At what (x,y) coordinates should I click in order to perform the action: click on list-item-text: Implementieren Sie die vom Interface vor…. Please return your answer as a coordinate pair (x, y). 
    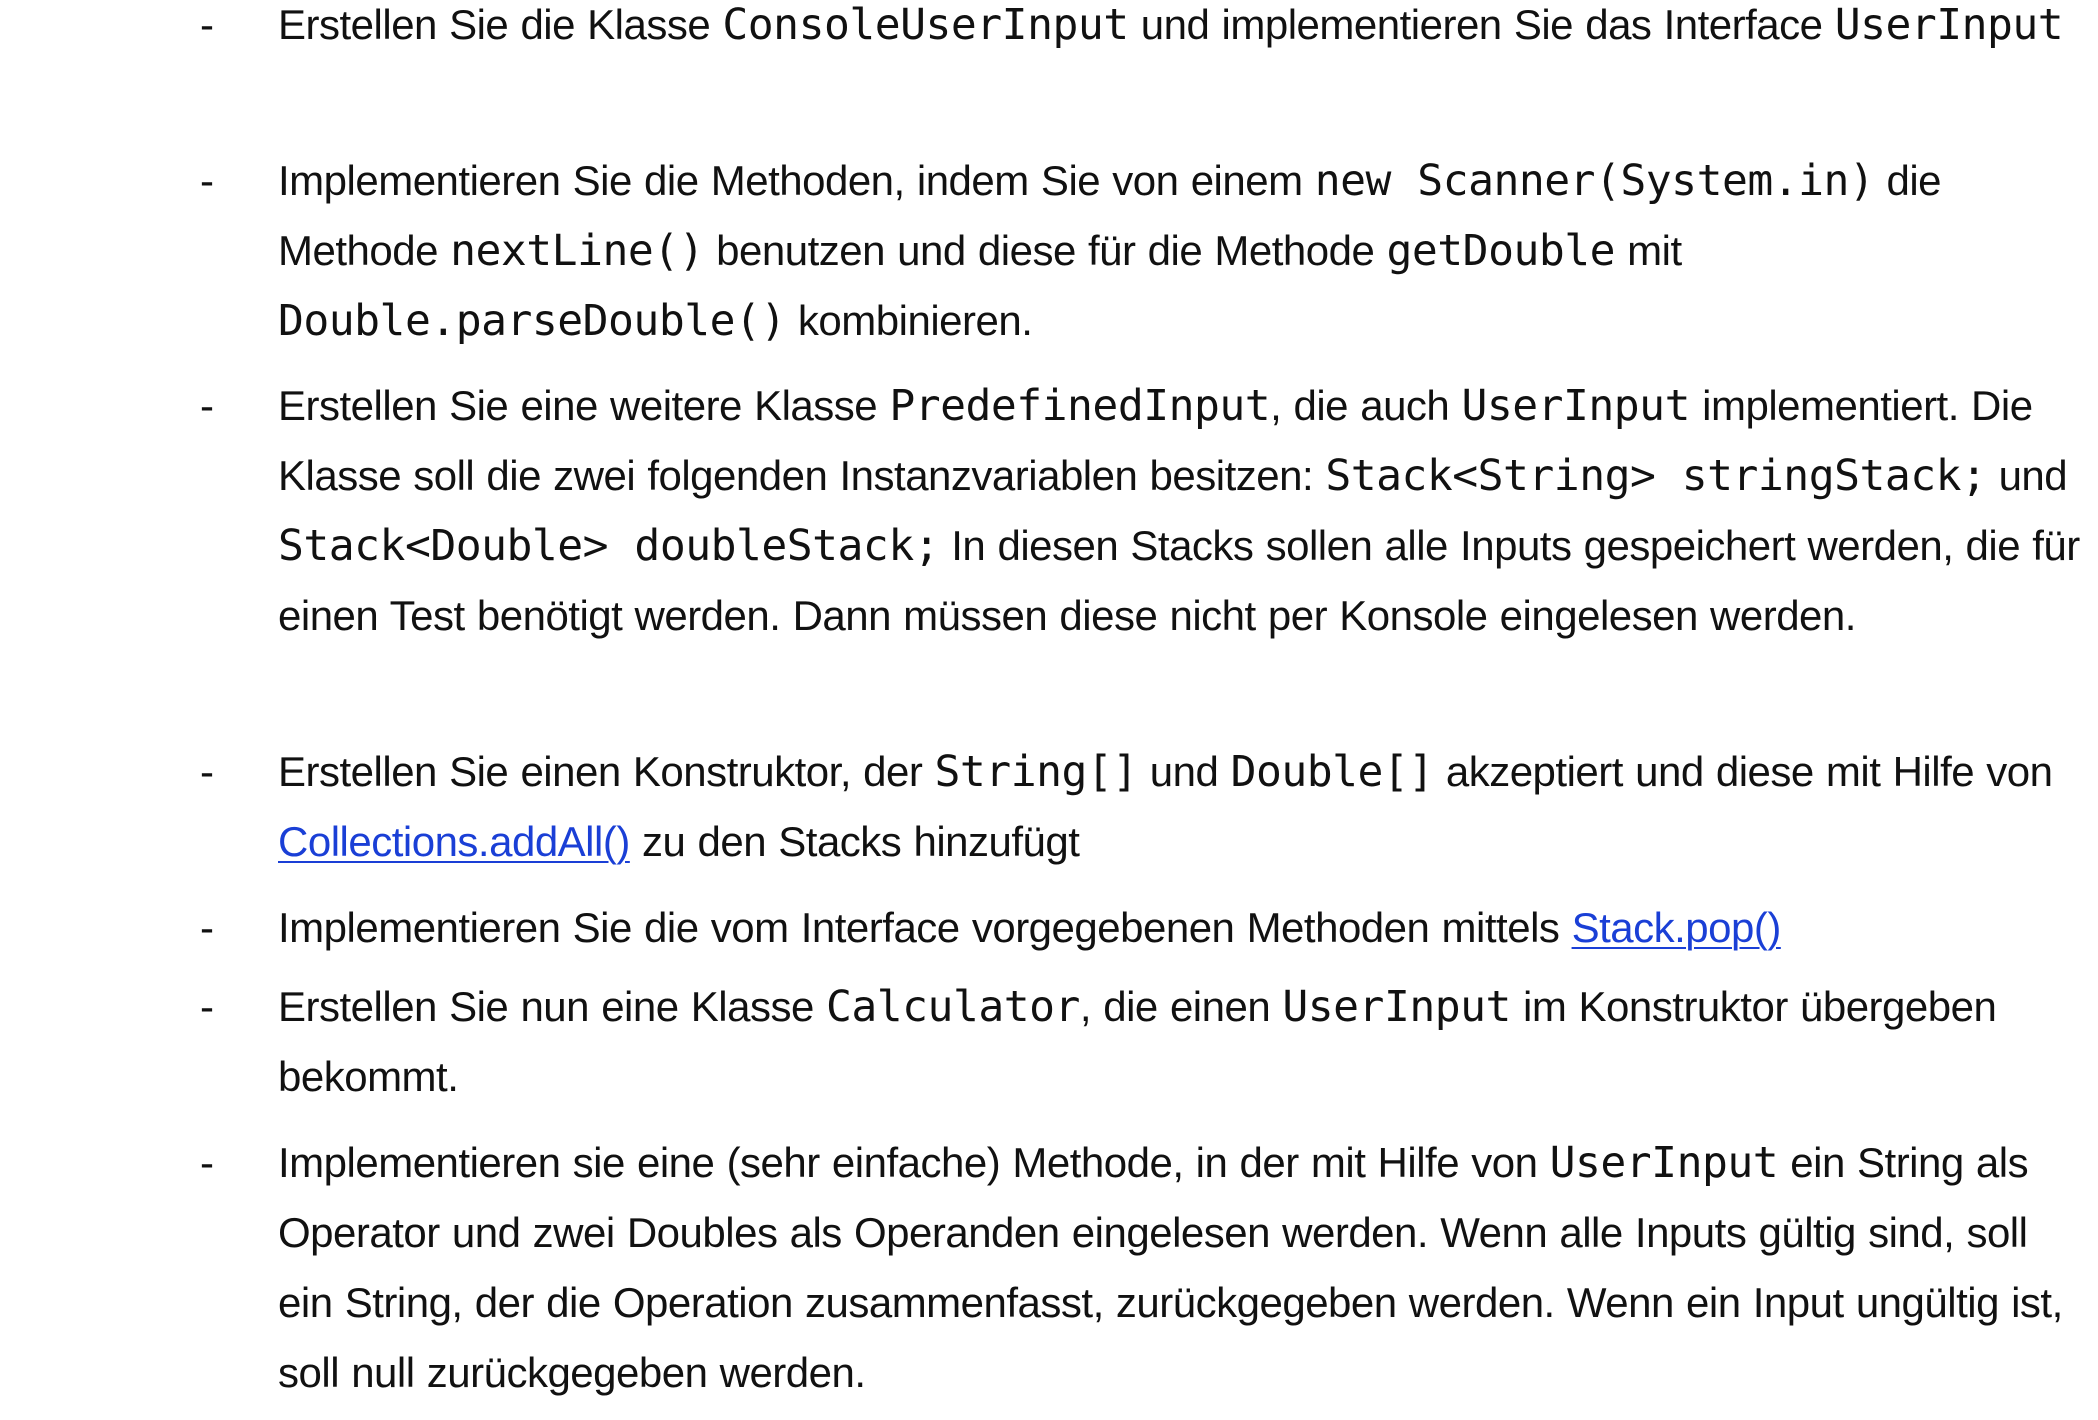
    Looking at the image, I should click on (1182, 928).